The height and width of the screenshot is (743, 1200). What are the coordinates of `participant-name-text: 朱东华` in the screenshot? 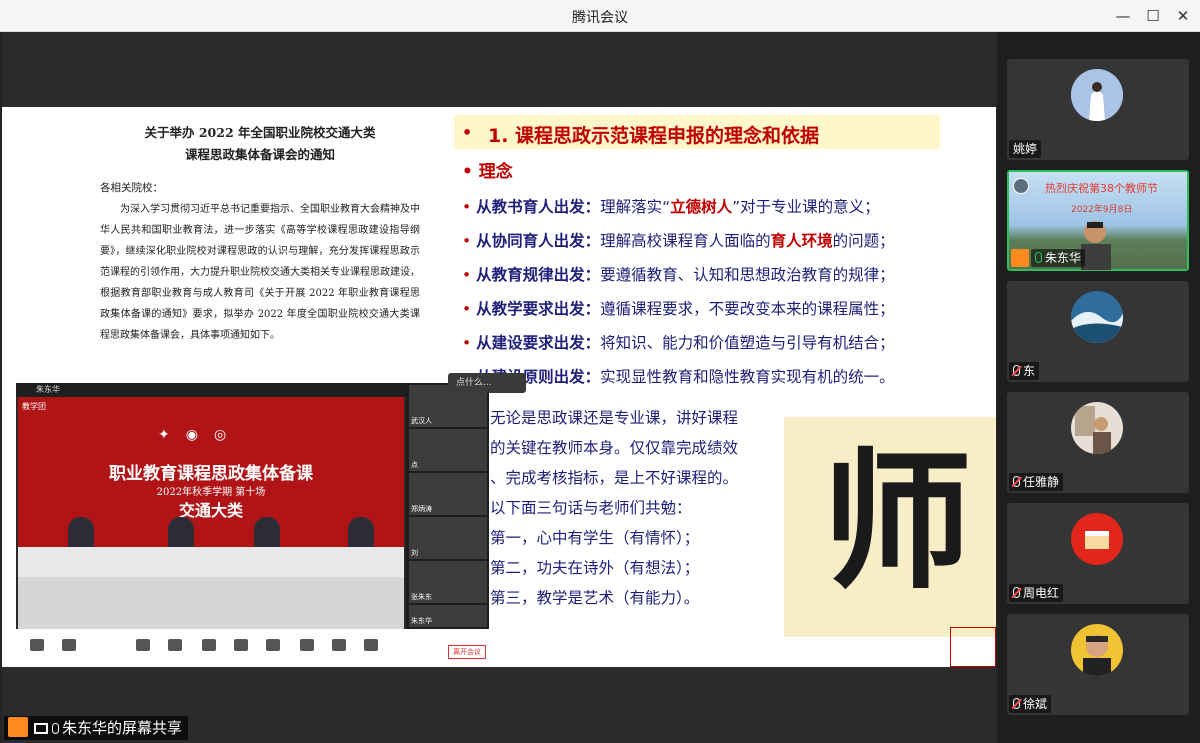 It's located at (1063, 258).